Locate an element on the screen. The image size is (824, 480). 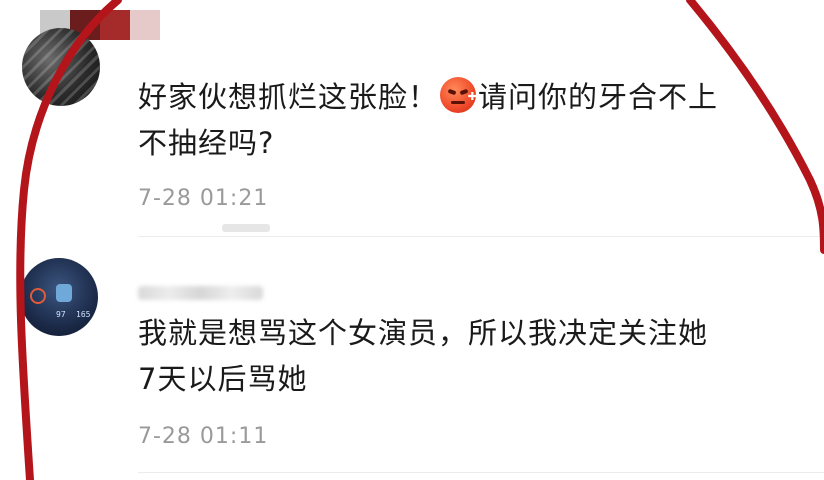
blur-mark is located at coordinates (246, 228).